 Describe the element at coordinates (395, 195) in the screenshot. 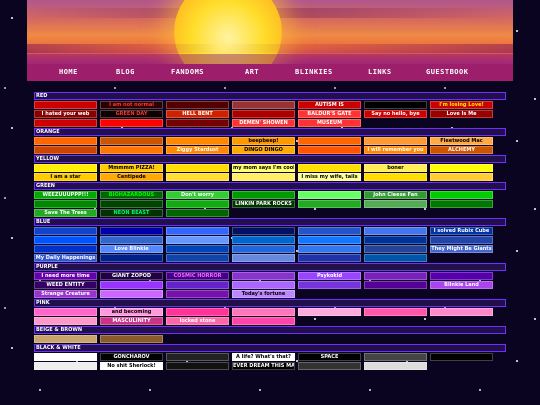

I see `blinkie: John Cleese Fan` at that location.